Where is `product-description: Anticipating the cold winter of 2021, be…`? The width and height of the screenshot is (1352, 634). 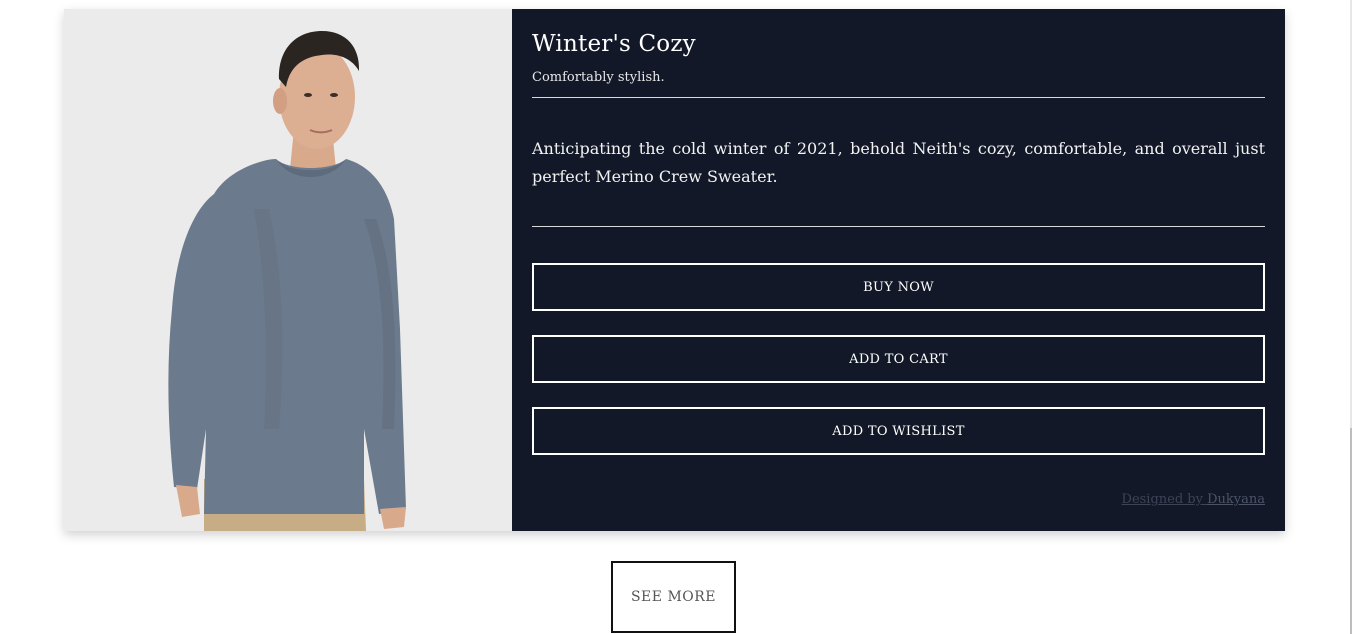
product-description: Anticipating the cold winter of 2021, be… is located at coordinates (898, 162).